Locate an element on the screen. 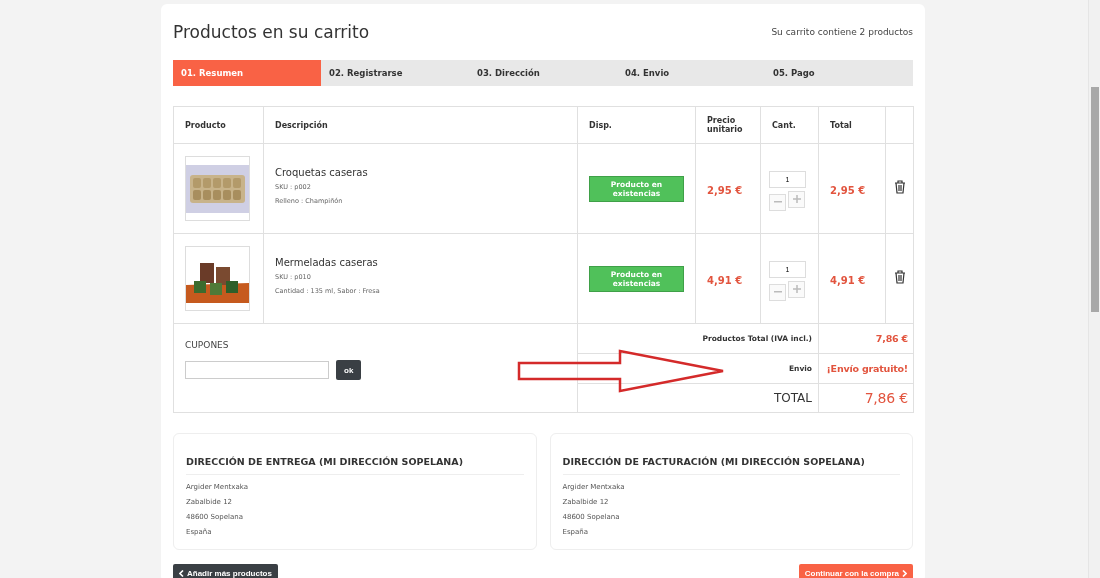  column-header: Precio unitario is located at coordinates (728, 125).